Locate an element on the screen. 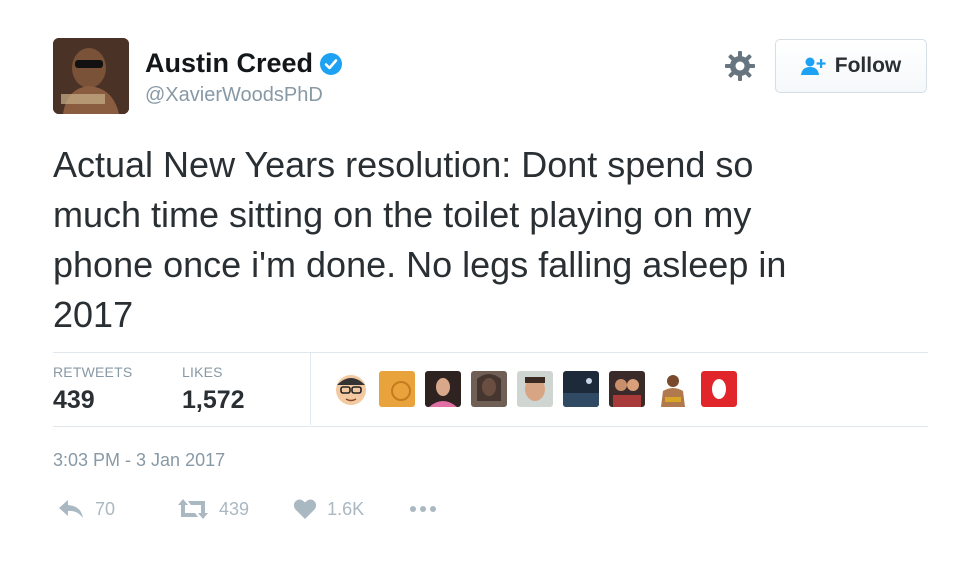  reply-icon is located at coordinates (71, 509).